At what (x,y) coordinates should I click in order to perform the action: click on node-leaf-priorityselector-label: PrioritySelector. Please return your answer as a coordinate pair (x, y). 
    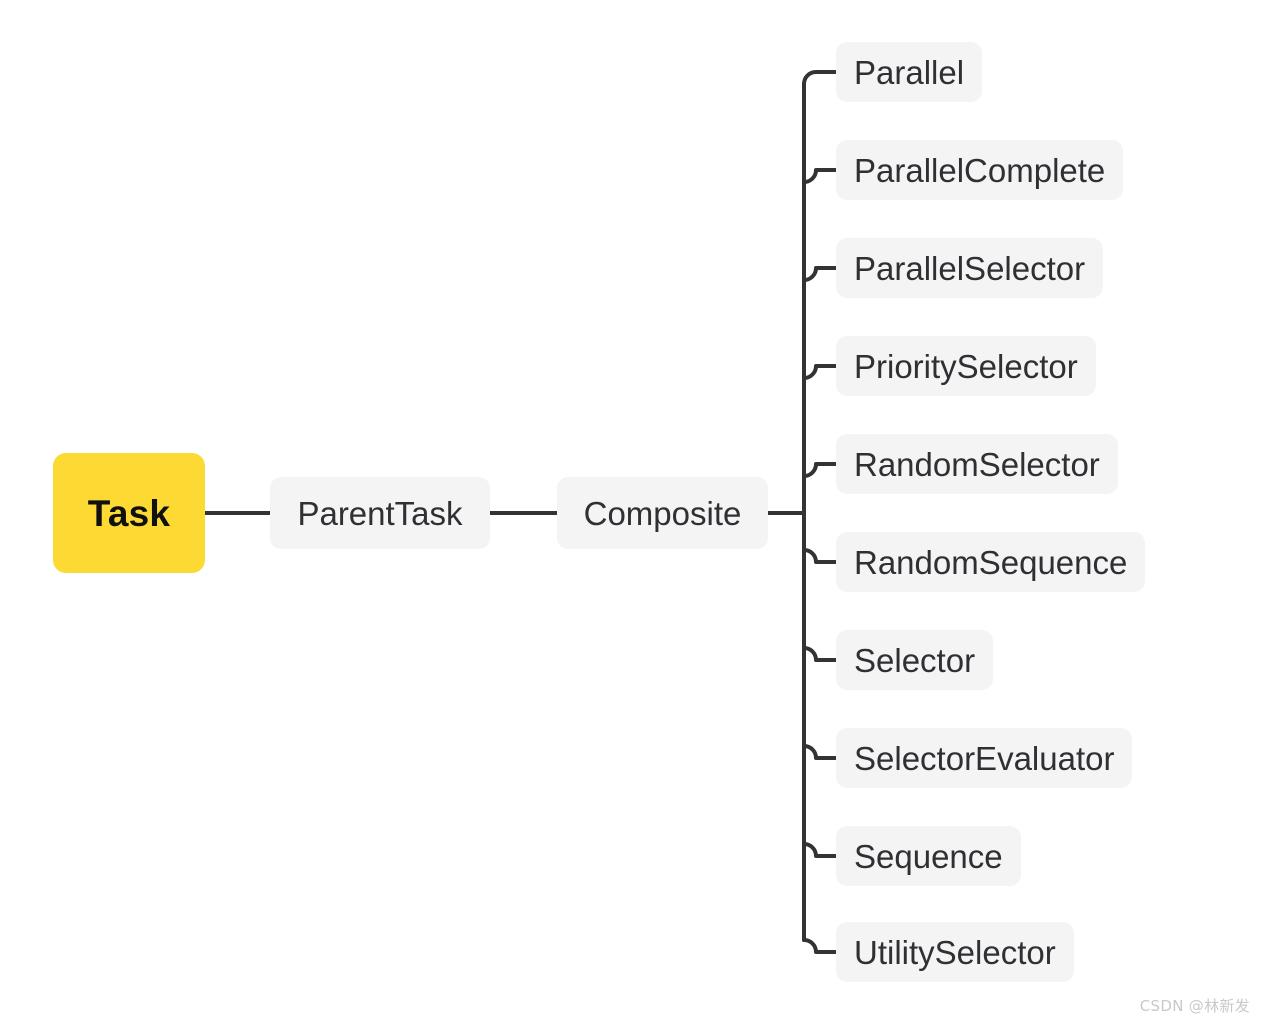
    Looking at the image, I should click on (966, 366).